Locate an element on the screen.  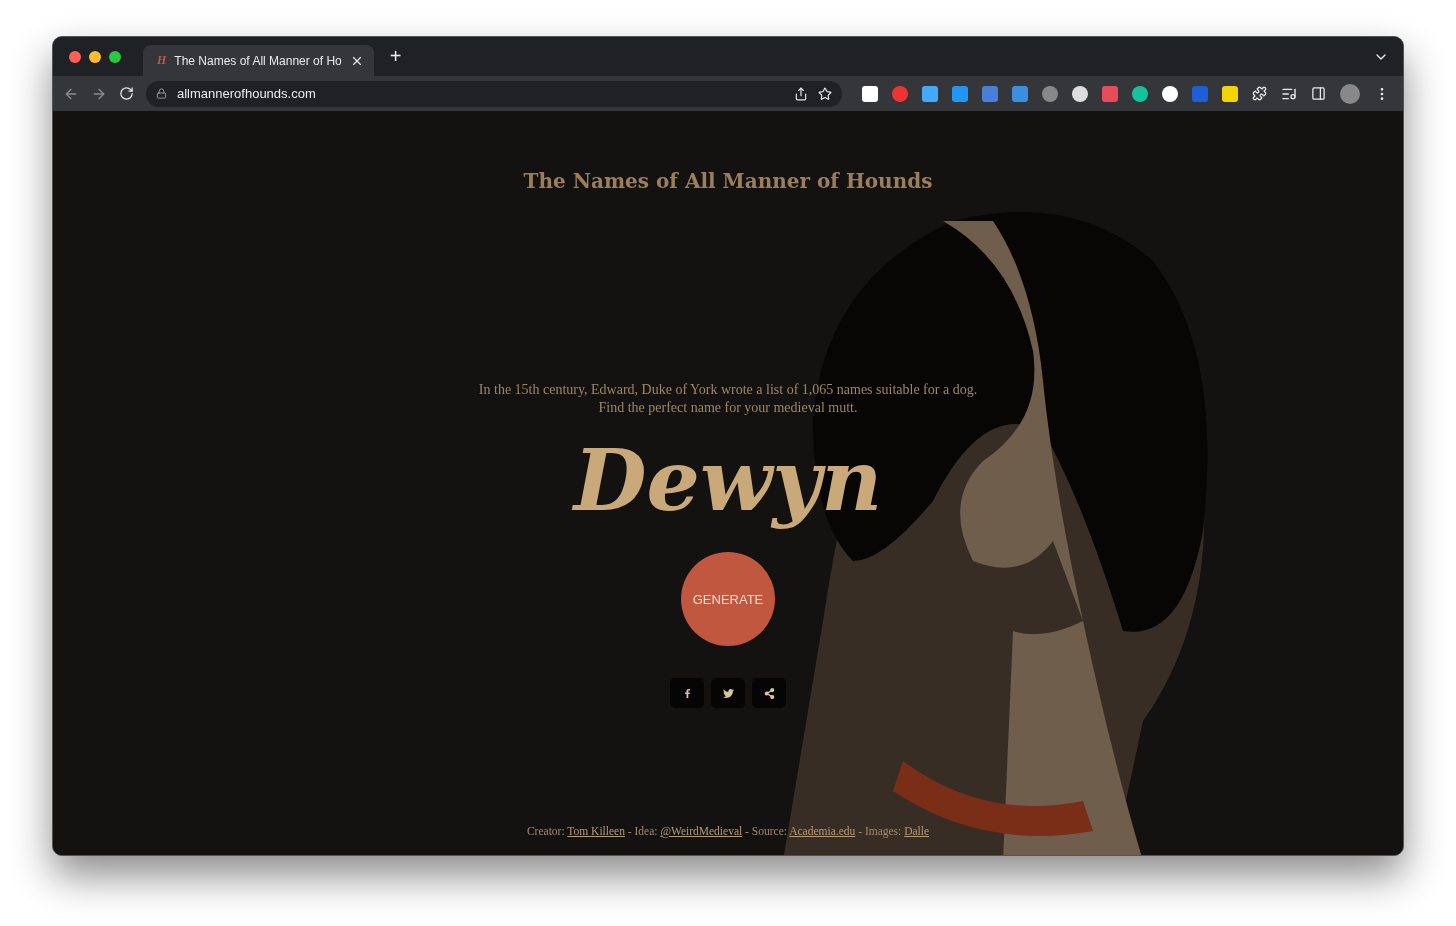
share-button is located at coordinates (769, 693).